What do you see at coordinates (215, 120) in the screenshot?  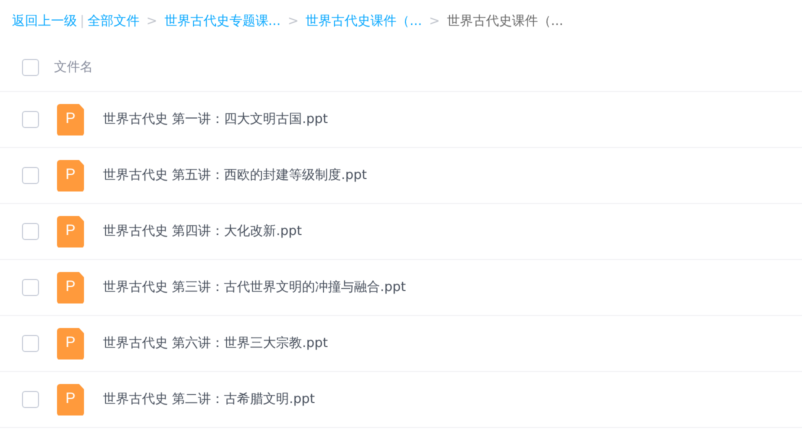 I see `file-name: 世界古代史 第一讲：四大文明古国.ppt` at bounding box center [215, 120].